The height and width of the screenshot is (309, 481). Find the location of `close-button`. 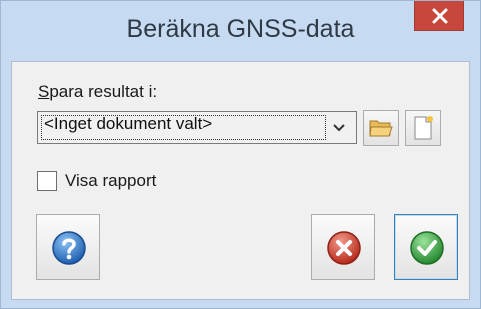

close-button is located at coordinates (439, 16).